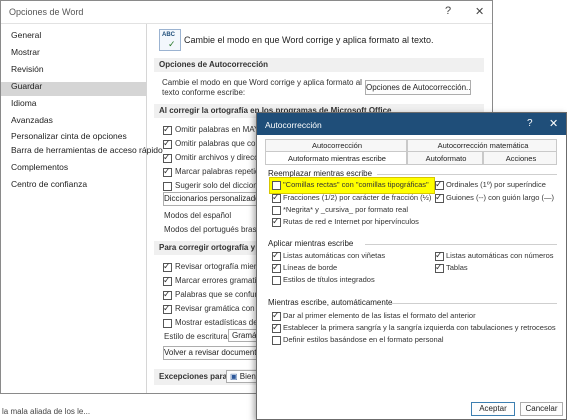 This screenshot has width=567, height=420. What do you see at coordinates (500, 255) in the screenshot?
I see `apply-right-0-label: Listas automáticas con números` at bounding box center [500, 255].